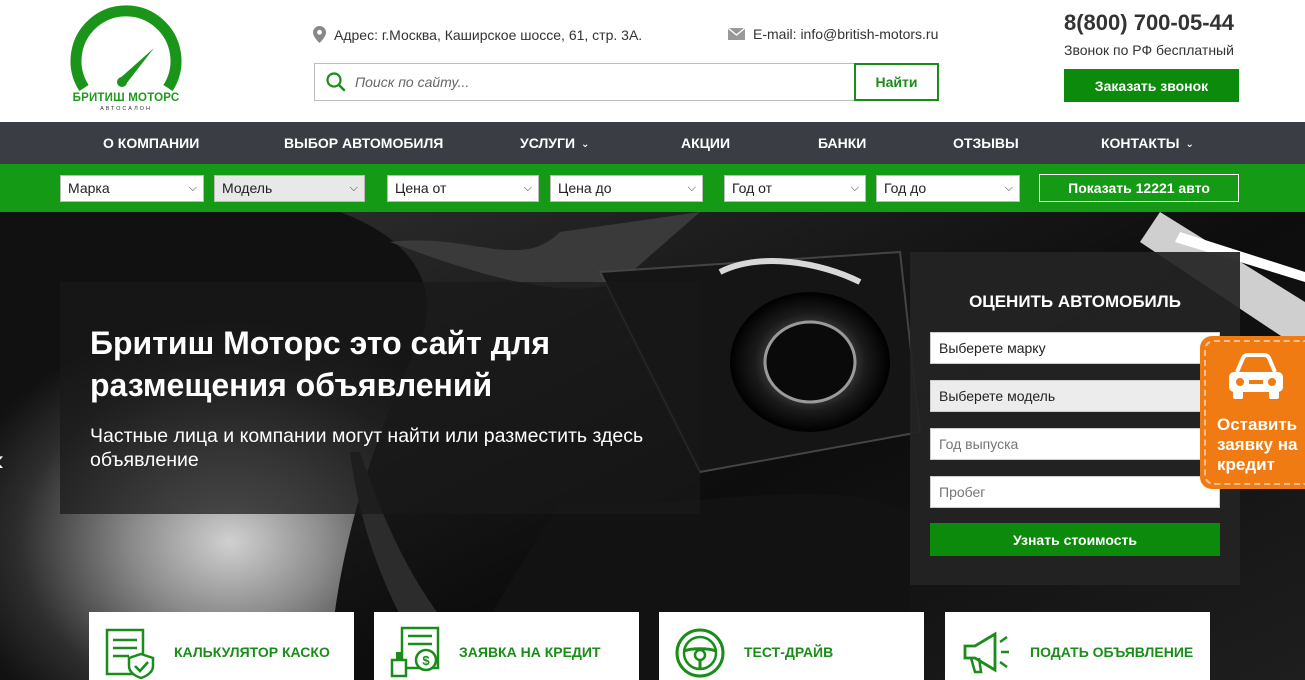 This screenshot has height=680, width=1305. Describe the element at coordinates (896, 82) in the screenshot. I see `search-button: Найти` at that location.